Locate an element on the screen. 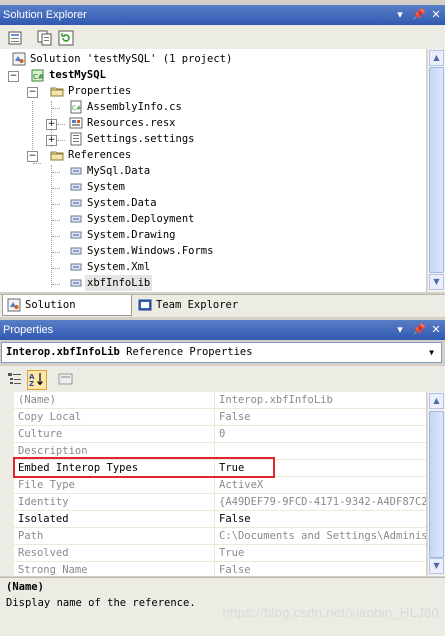  svg-text: Z is located at coordinates (31, 383).